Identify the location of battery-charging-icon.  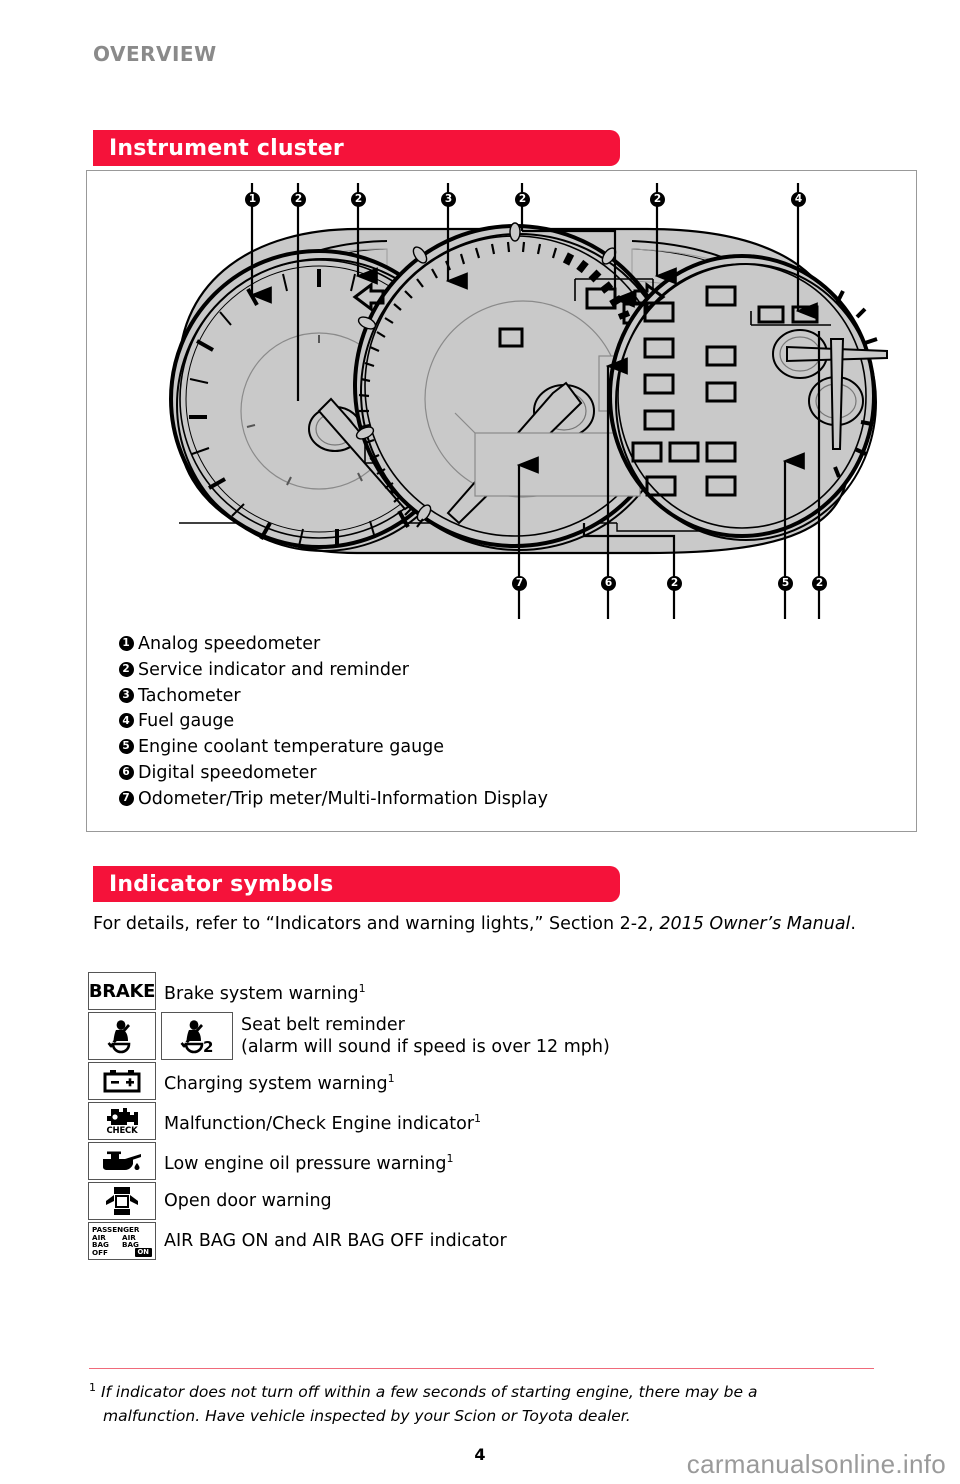
(122, 1081).